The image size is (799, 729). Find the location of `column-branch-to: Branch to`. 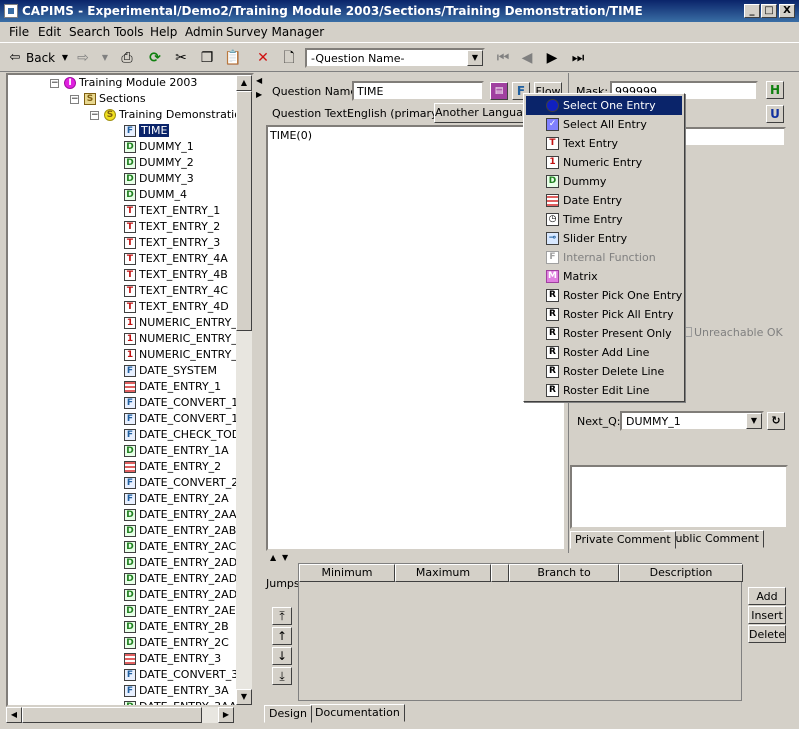

column-branch-to: Branch to is located at coordinates (564, 573).